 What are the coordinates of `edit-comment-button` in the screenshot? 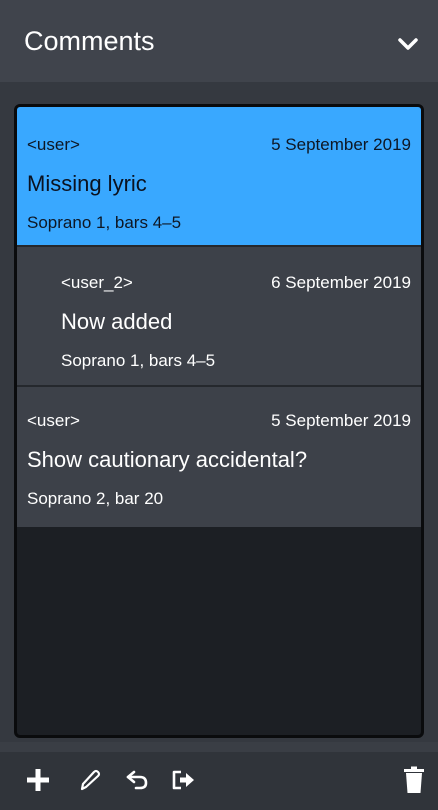 It's located at (90, 780).